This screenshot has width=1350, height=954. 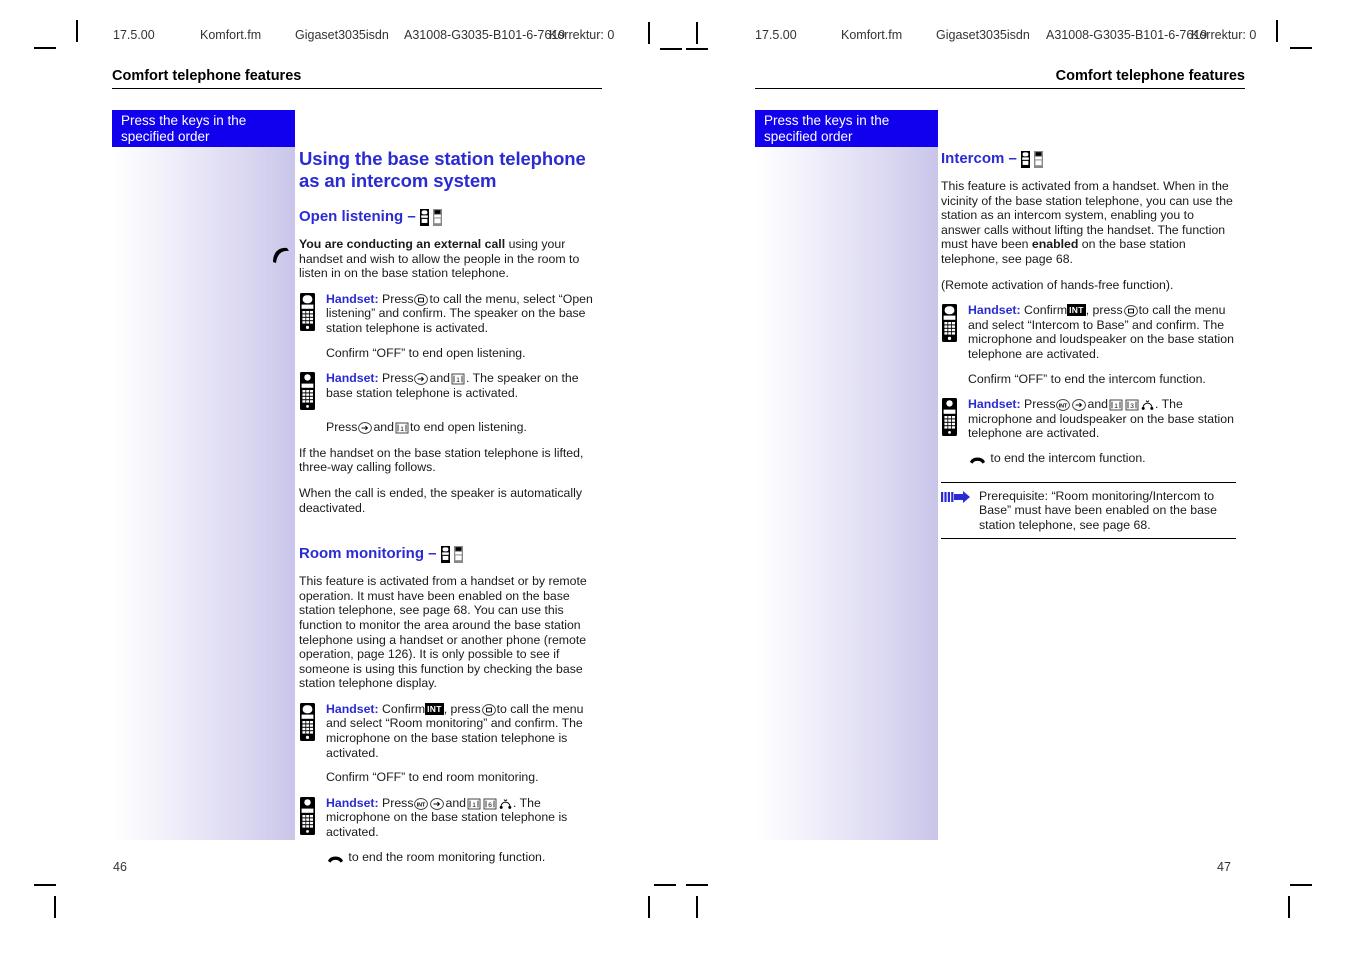 I want to click on right-sheet: Comfort telephone features, so click(x=1000, y=78).